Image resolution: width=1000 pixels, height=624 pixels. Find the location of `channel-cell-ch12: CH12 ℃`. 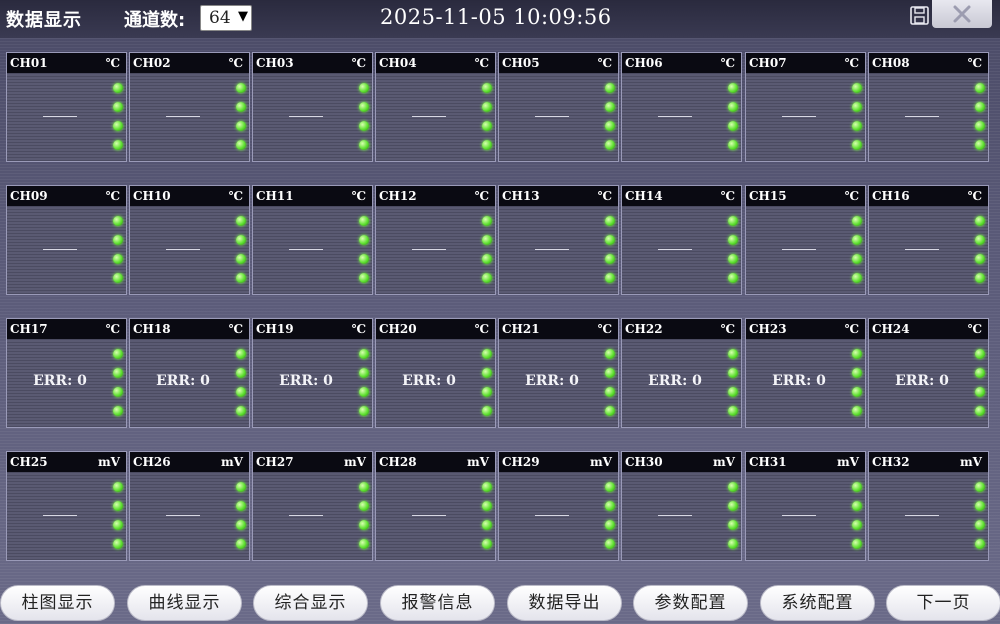

channel-cell-ch12: CH12 ℃ is located at coordinates (435, 240).